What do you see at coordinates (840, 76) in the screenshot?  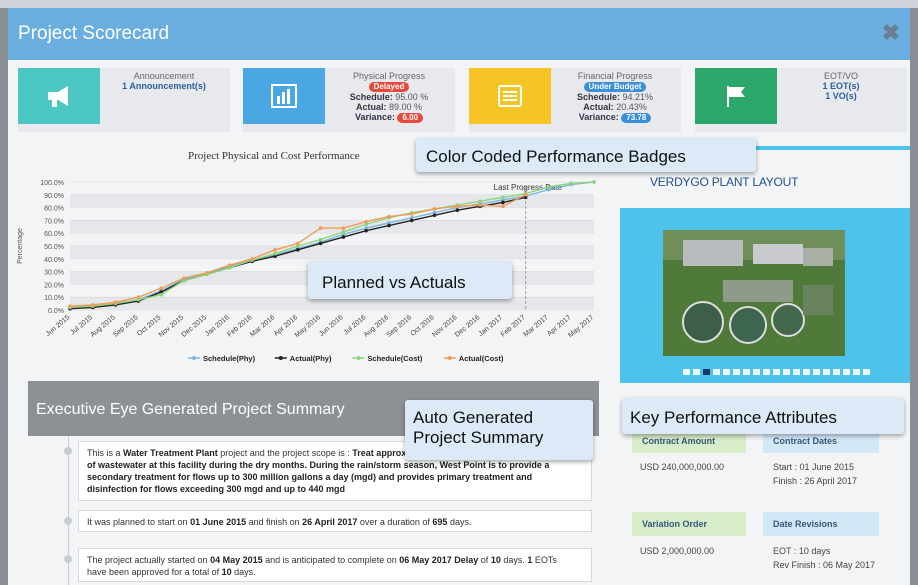 I see `eot-vo-title: EOT/VO` at bounding box center [840, 76].